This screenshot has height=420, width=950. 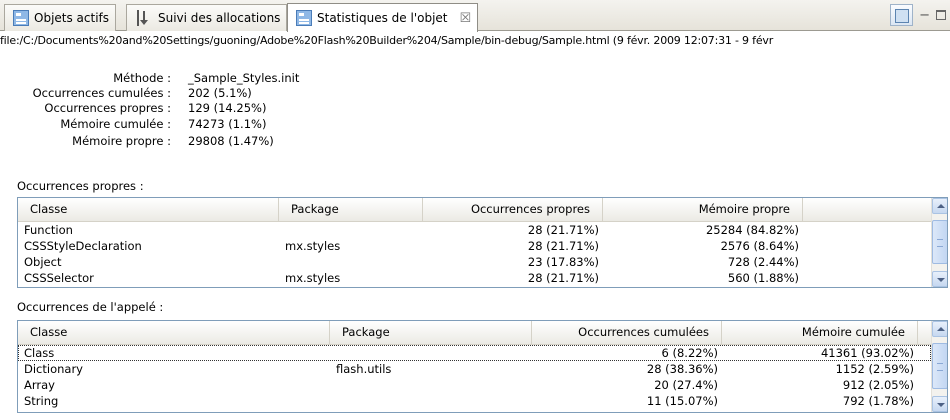 What do you see at coordinates (231, 141) in the screenshot?
I see `detail-value: 29808 (1.47%)` at bounding box center [231, 141].